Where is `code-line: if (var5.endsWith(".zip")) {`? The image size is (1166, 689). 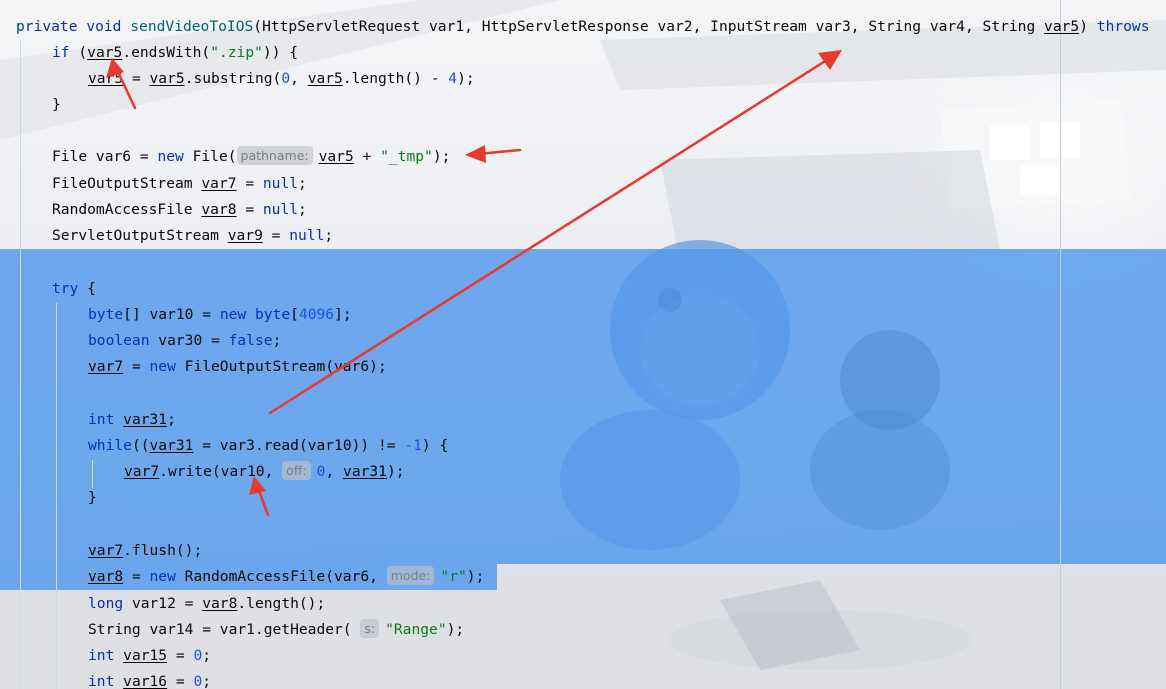 code-line: if (var5.endsWith(".zip")) { is located at coordinates (175, 53).